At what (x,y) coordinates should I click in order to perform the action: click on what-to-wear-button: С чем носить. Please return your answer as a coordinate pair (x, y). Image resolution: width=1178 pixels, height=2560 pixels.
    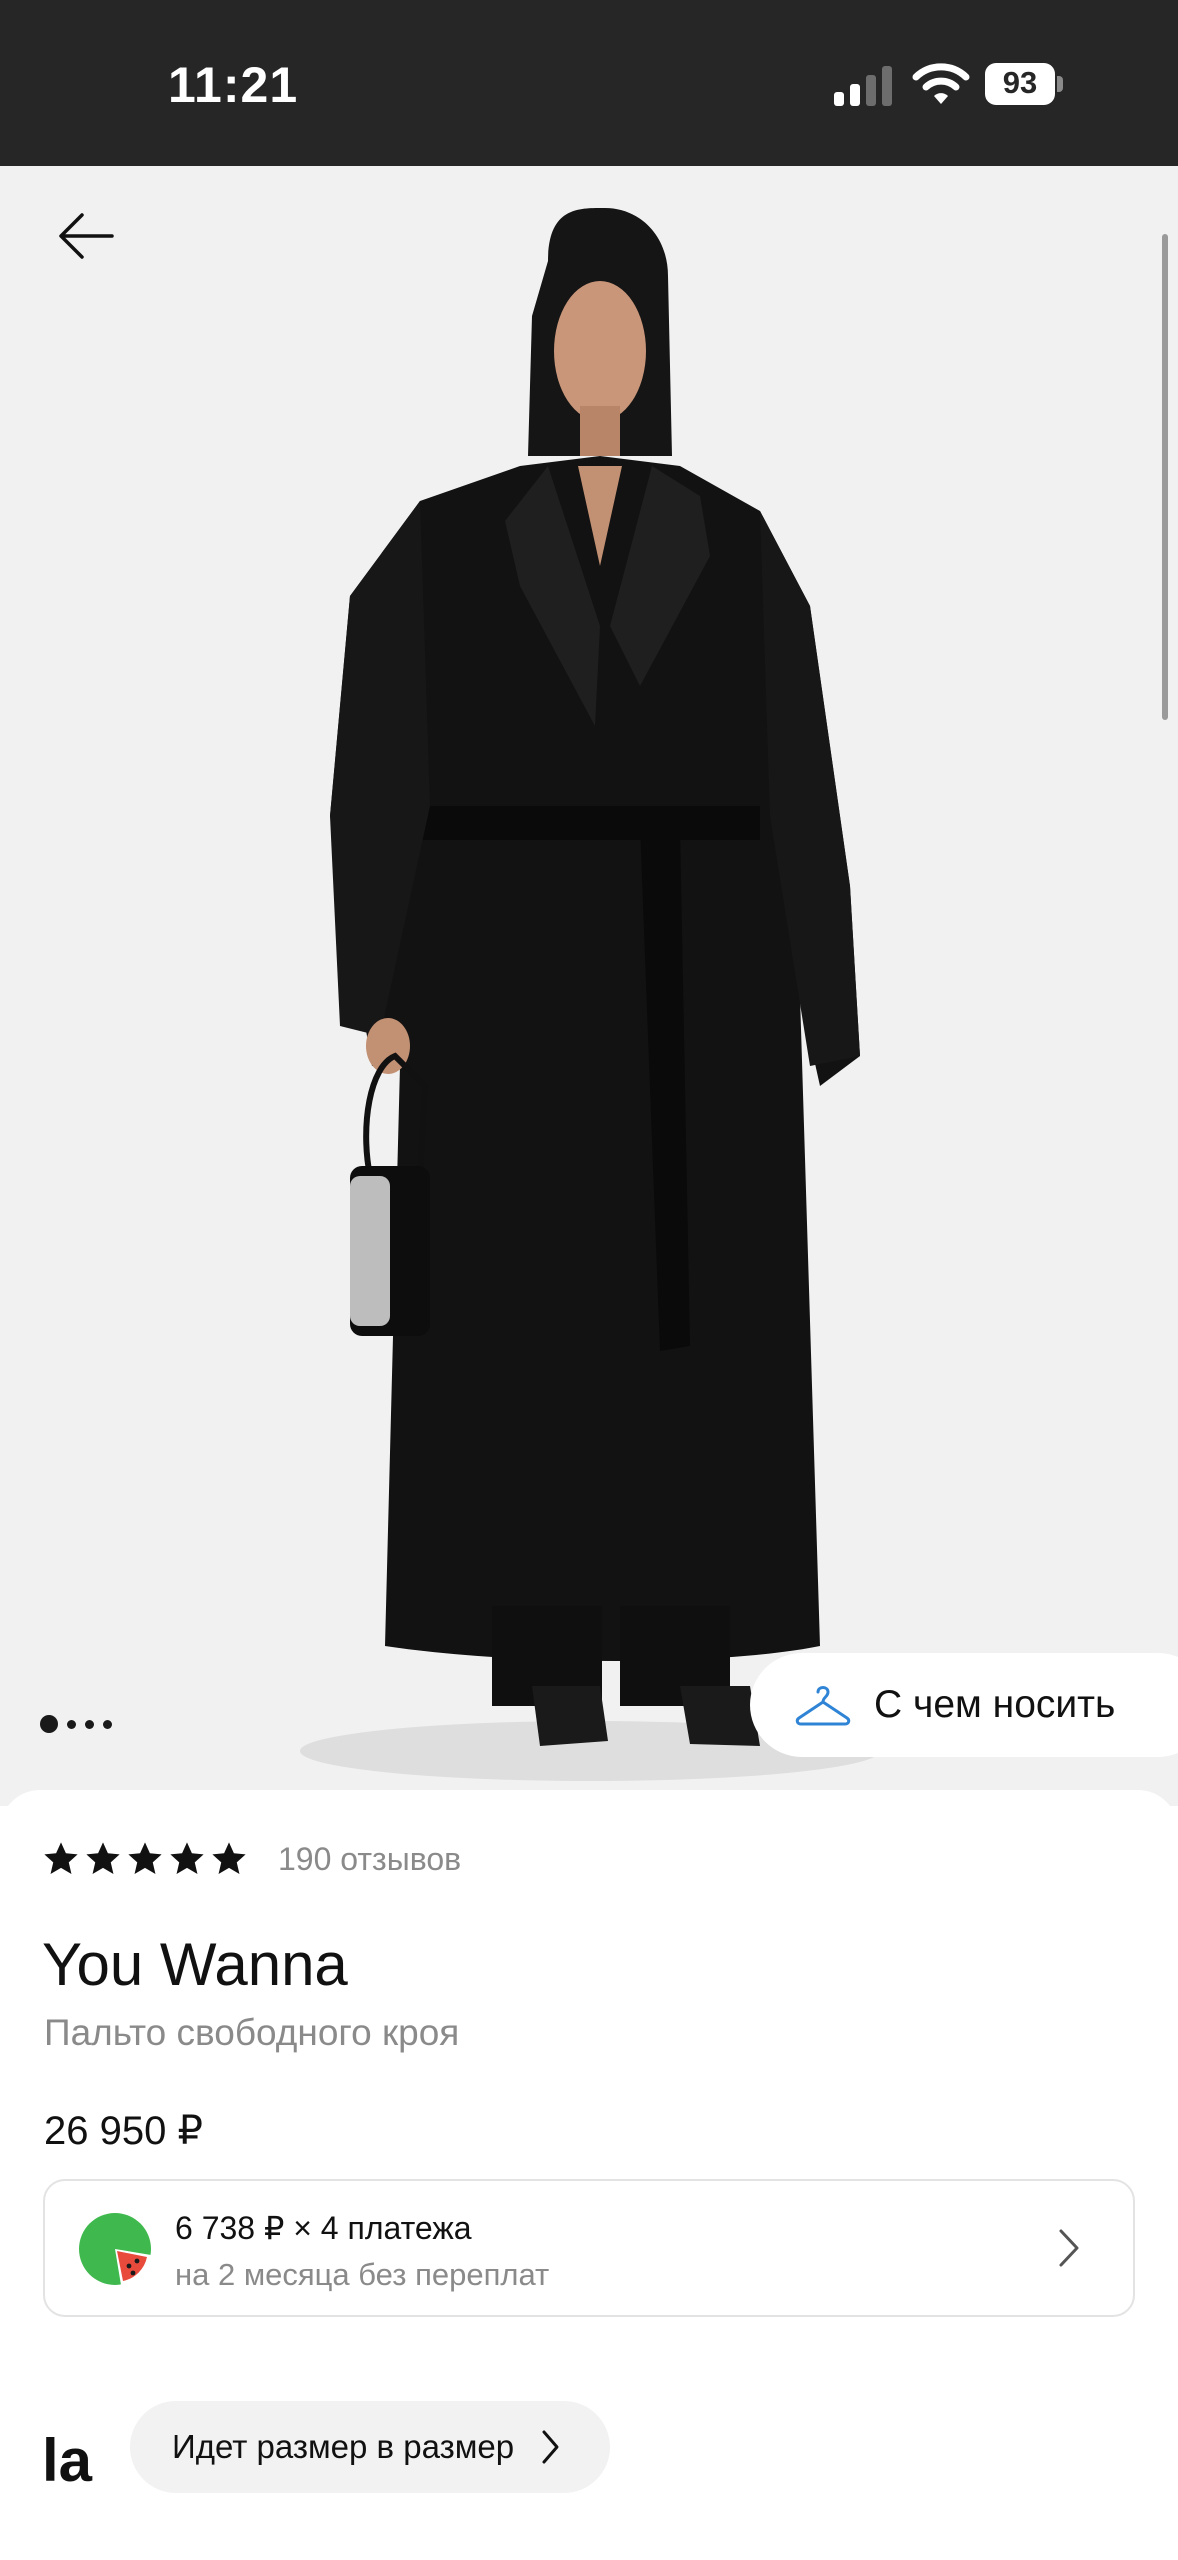
    Looking at the image, I should click on (964, 1705).